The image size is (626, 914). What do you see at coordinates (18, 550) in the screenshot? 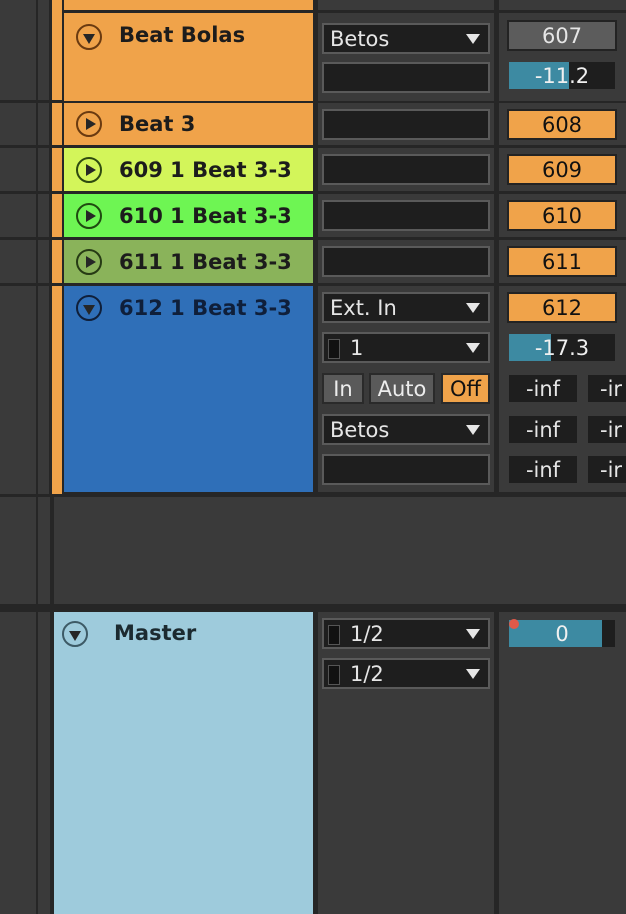
I see `empty-gutter` at bounding box center [18, 550].